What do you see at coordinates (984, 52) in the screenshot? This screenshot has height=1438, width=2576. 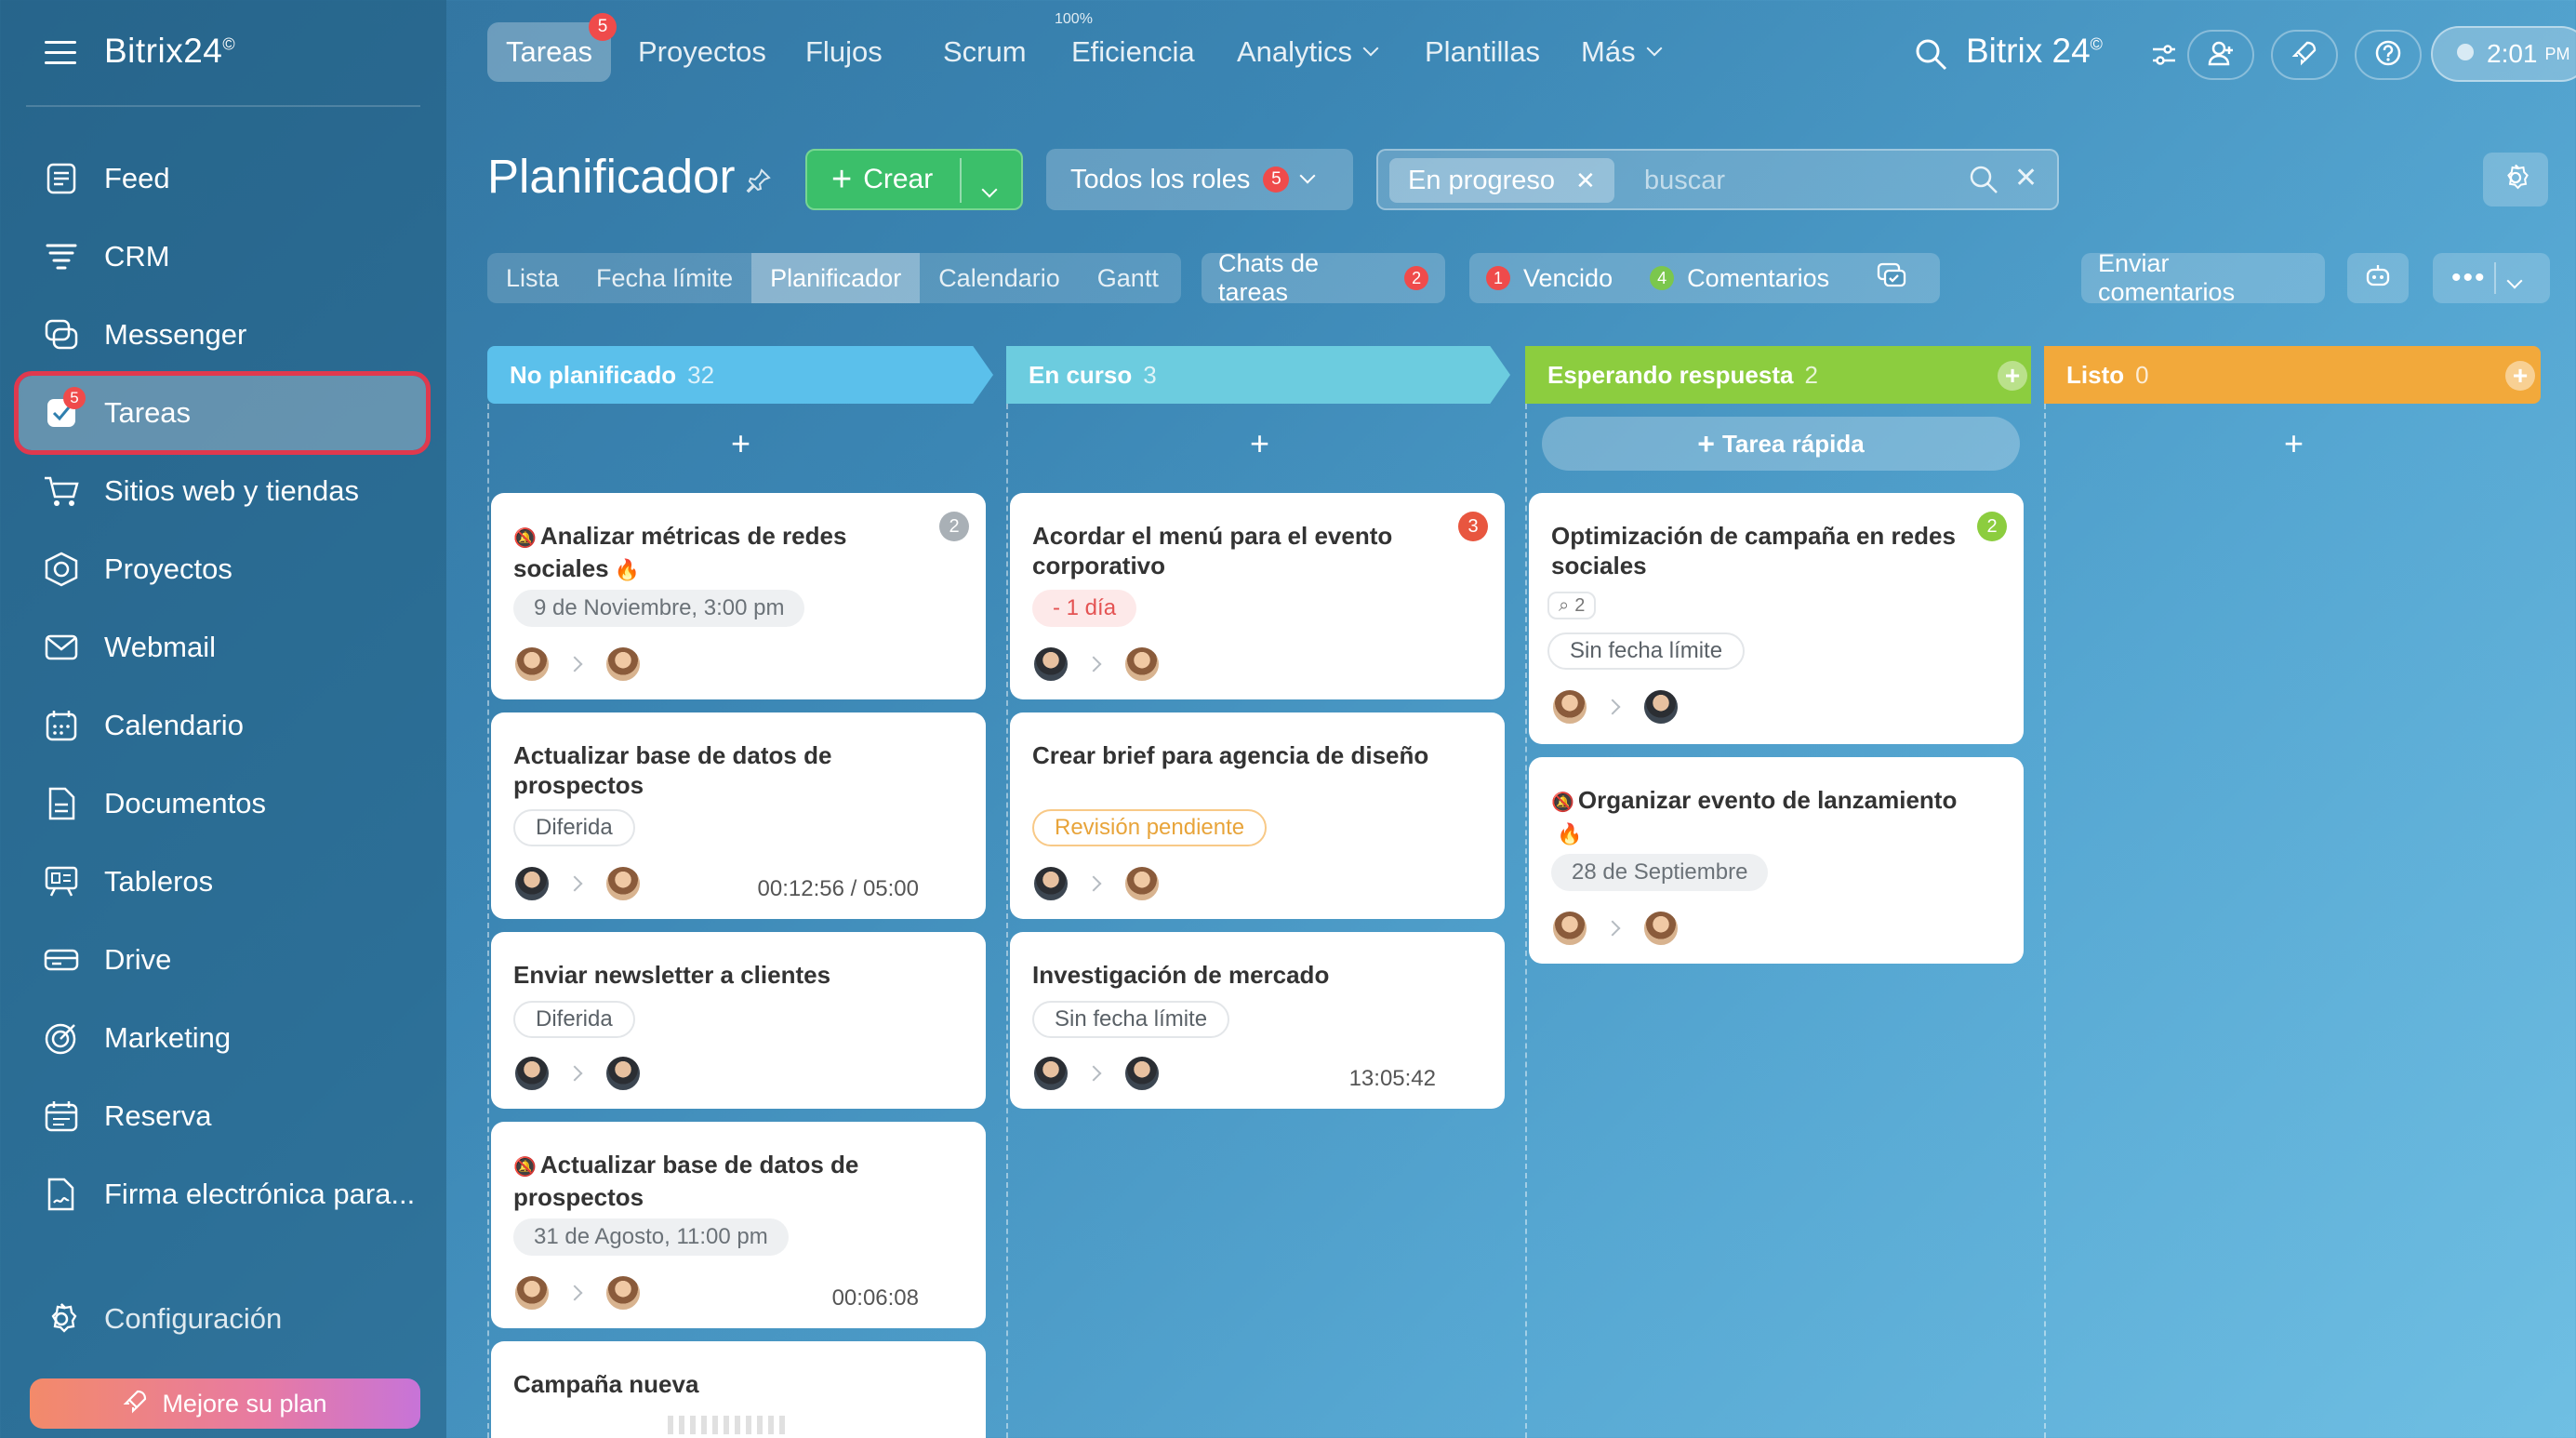 I see `tab-scrum: Scrum` at bounding box center [984, 52].